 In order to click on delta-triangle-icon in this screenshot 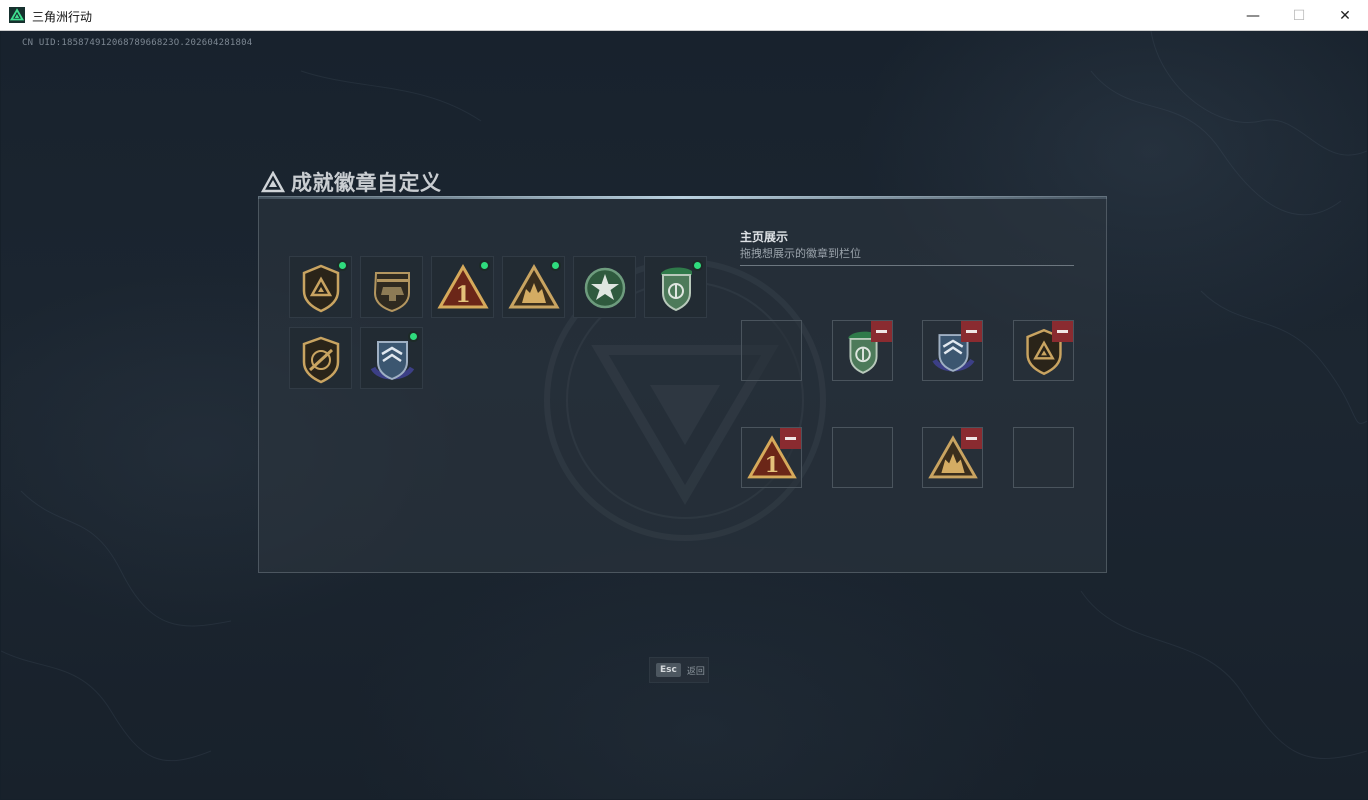, I will do `click(273, 182)`.